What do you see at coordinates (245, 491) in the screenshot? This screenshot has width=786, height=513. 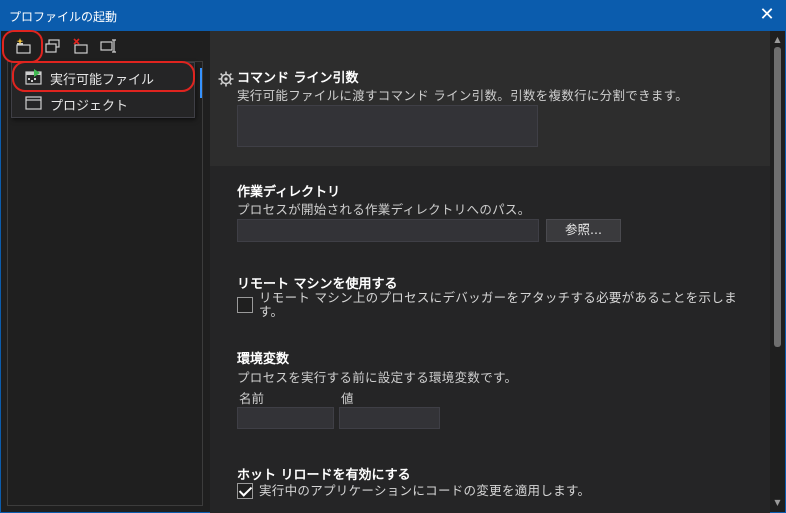 I see `hot-reload-checkbox` at bounding box center [245, 491].